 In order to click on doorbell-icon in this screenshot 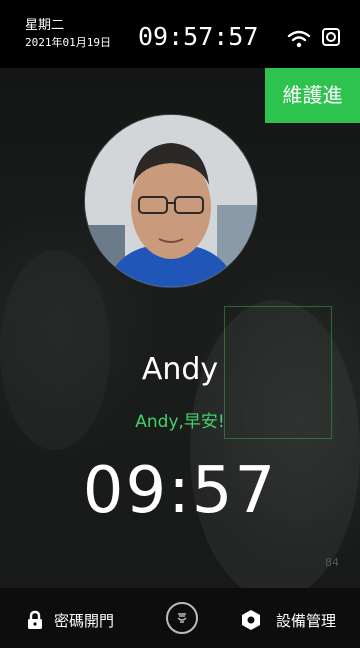, I will do `click(182, 618)`.